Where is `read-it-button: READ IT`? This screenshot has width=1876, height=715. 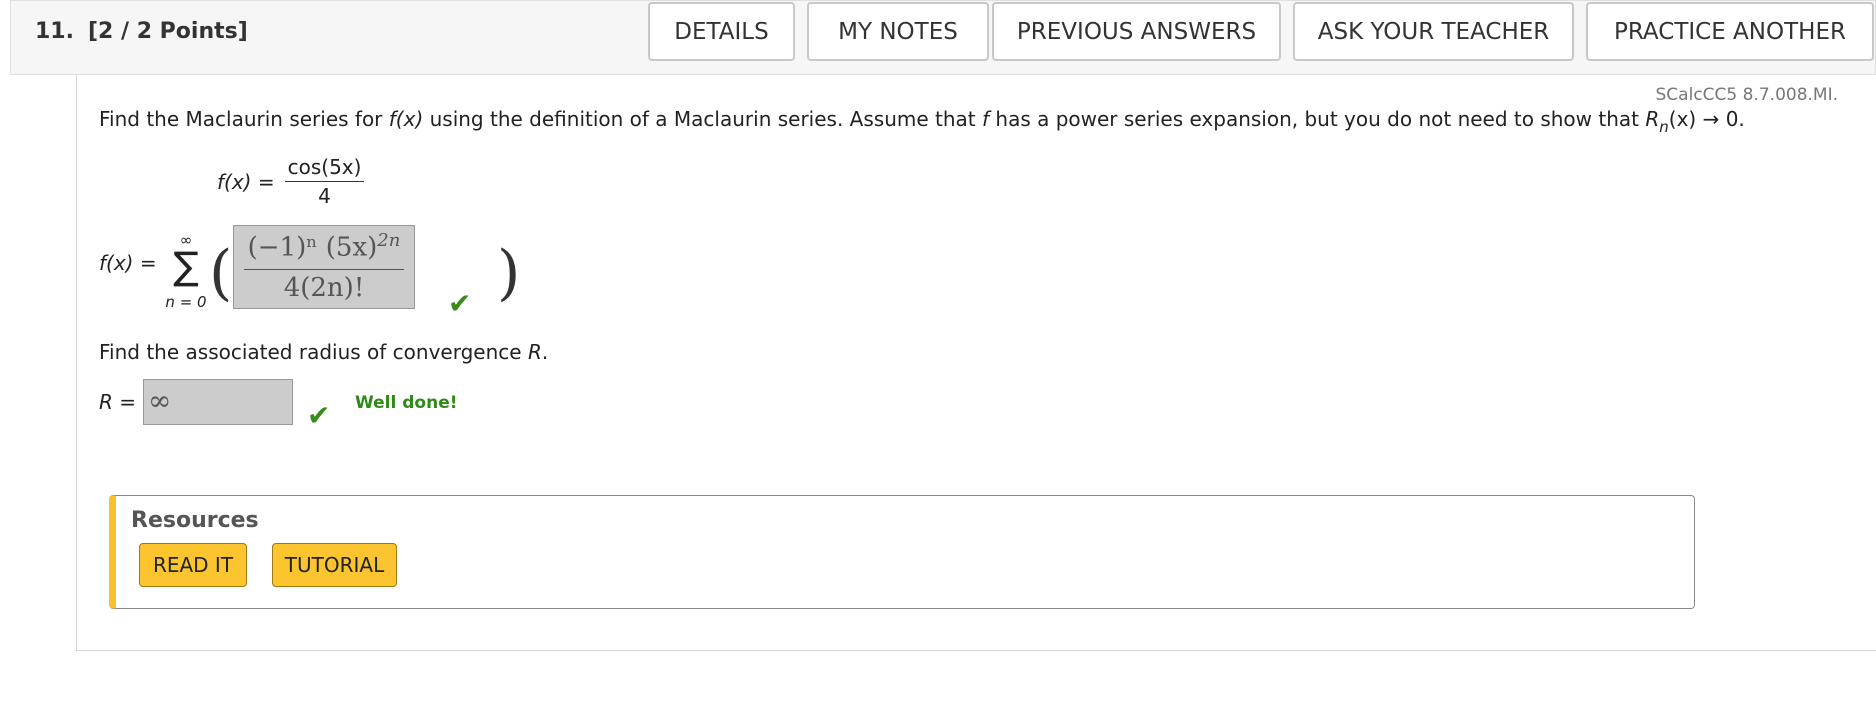
read-it-button: READ IT is located at coordinates (193, 565).